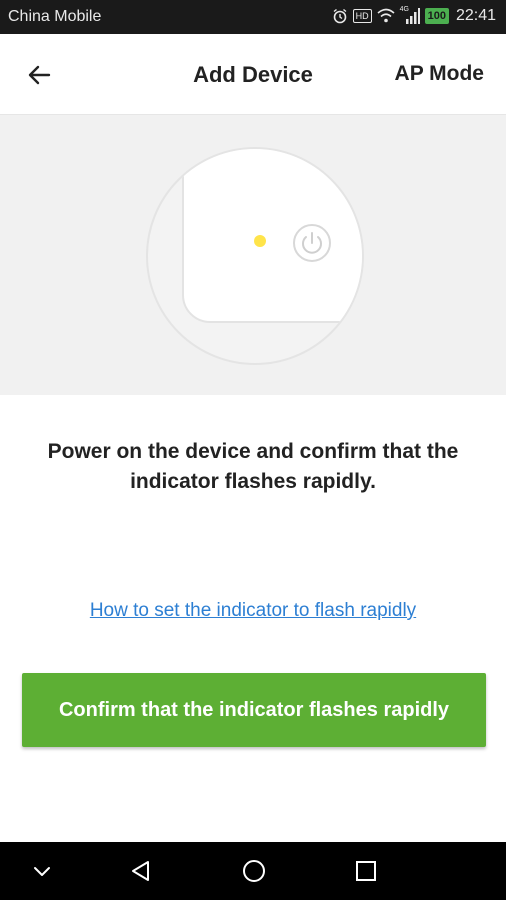  What do you see at coordinates (42, 871) in the screenshot?
I see `hide-keyboard-icon` at bounding box center [42, 871].